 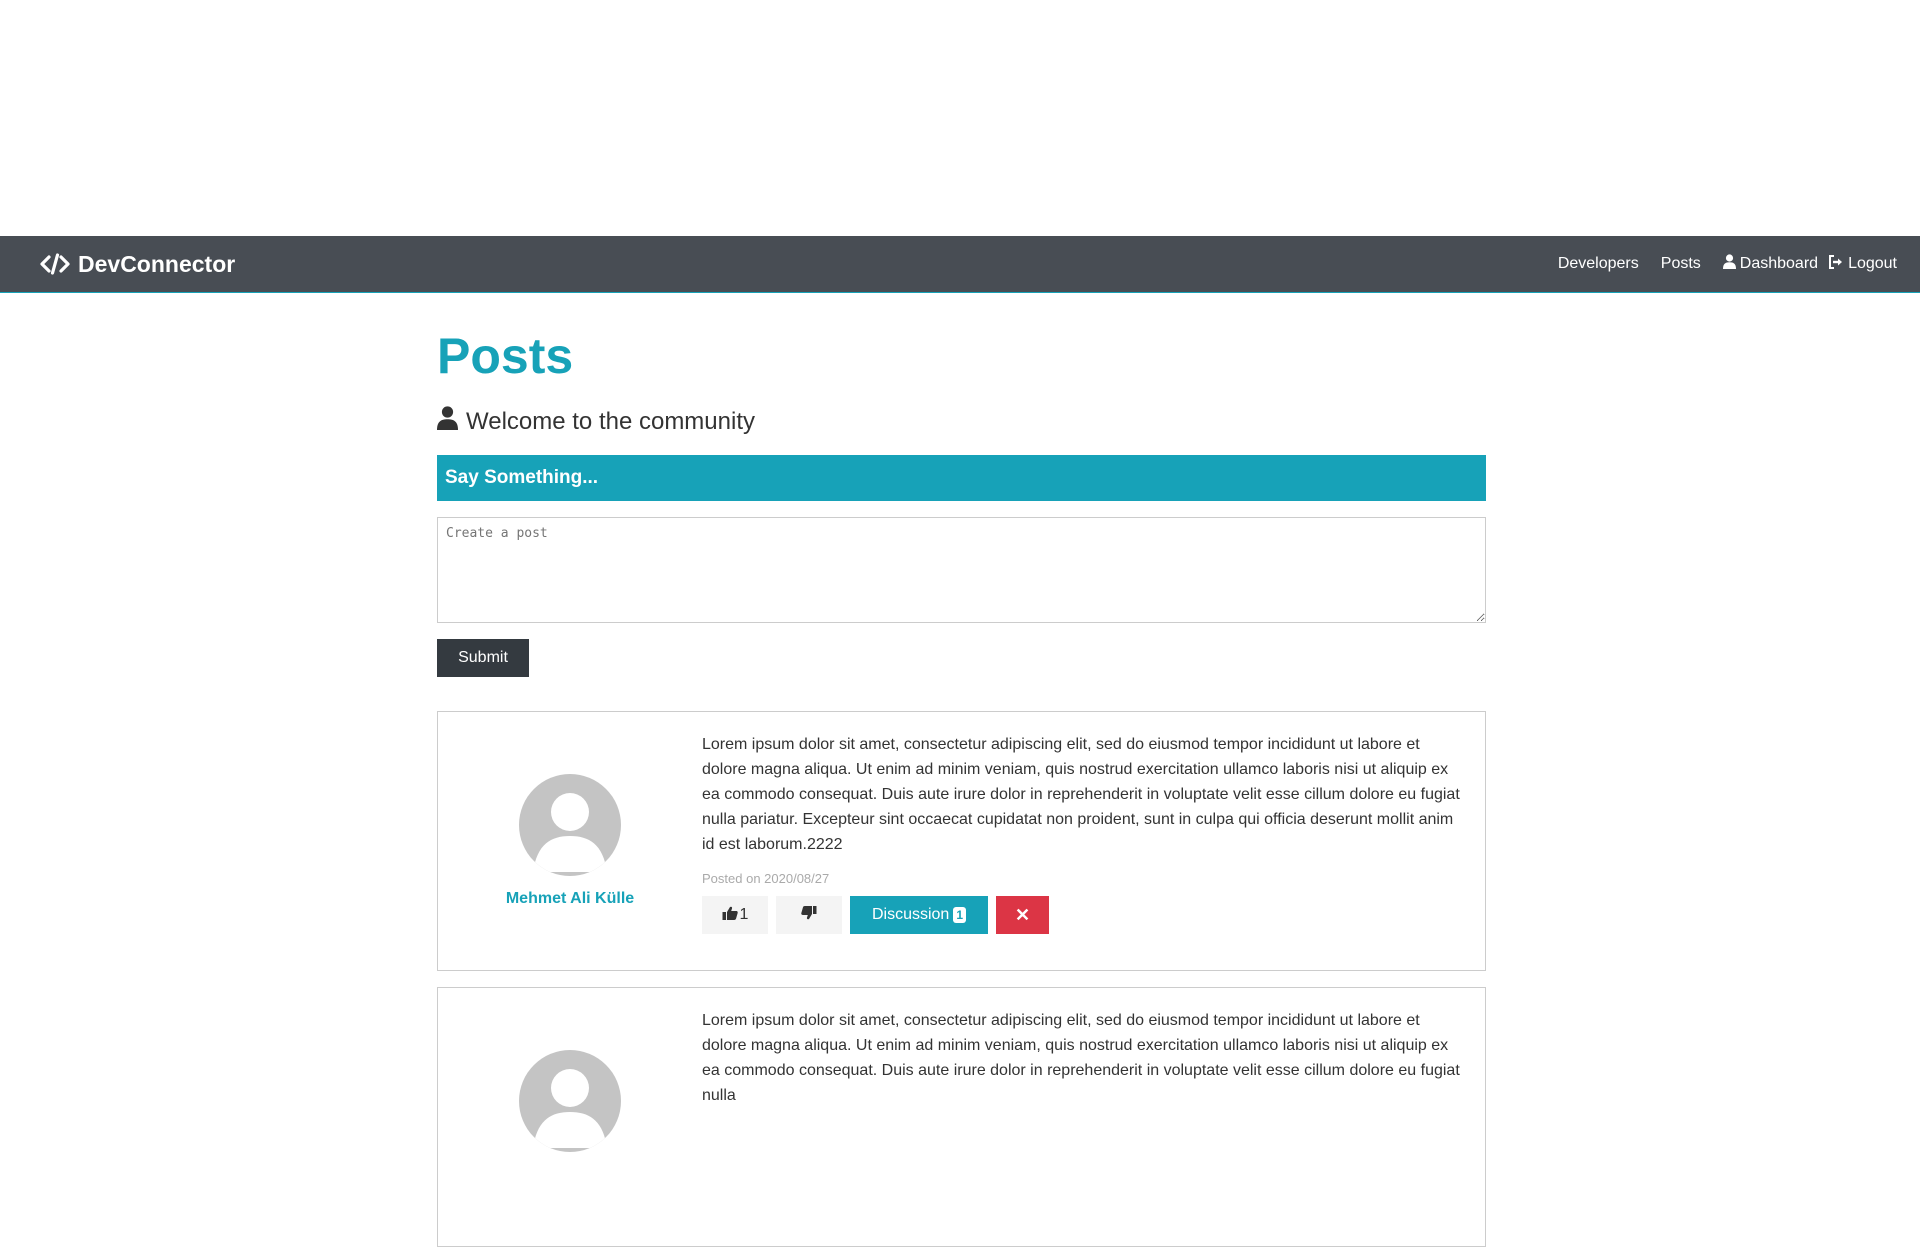 I want to click on thumbs-up-icon, so click(x=730, y=915).